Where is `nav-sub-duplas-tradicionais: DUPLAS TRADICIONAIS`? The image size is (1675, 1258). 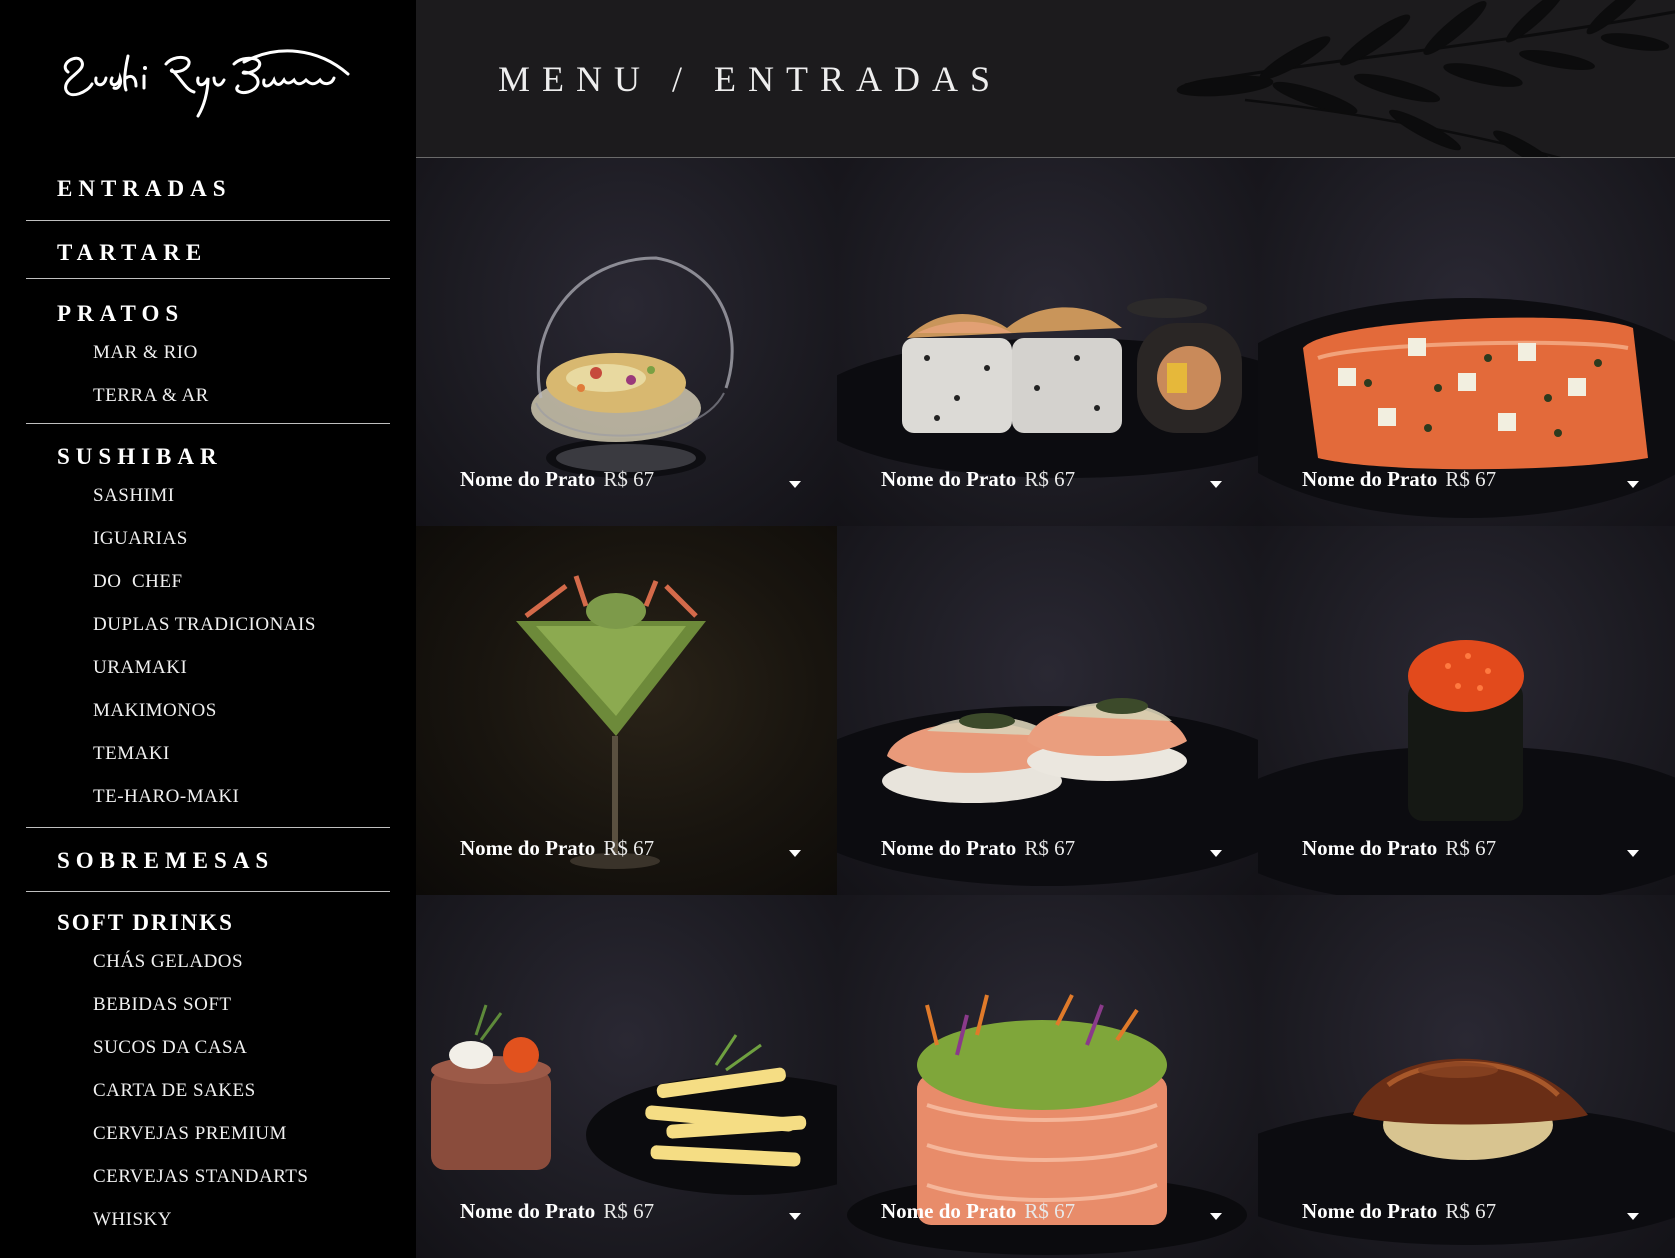
nav-sub-duplas-tradicionais: DUPLAS TRADICIONAIS is located at coordinates (208, 624).